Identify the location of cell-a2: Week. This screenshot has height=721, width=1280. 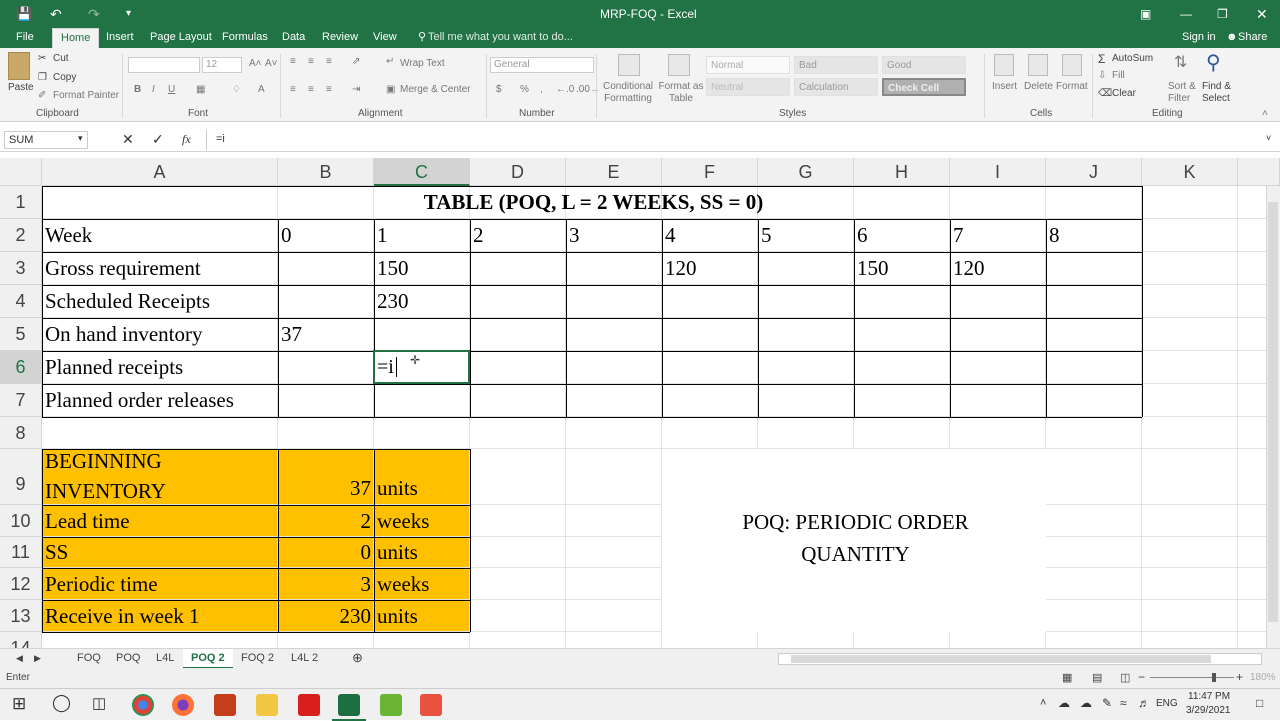
(160, 235).